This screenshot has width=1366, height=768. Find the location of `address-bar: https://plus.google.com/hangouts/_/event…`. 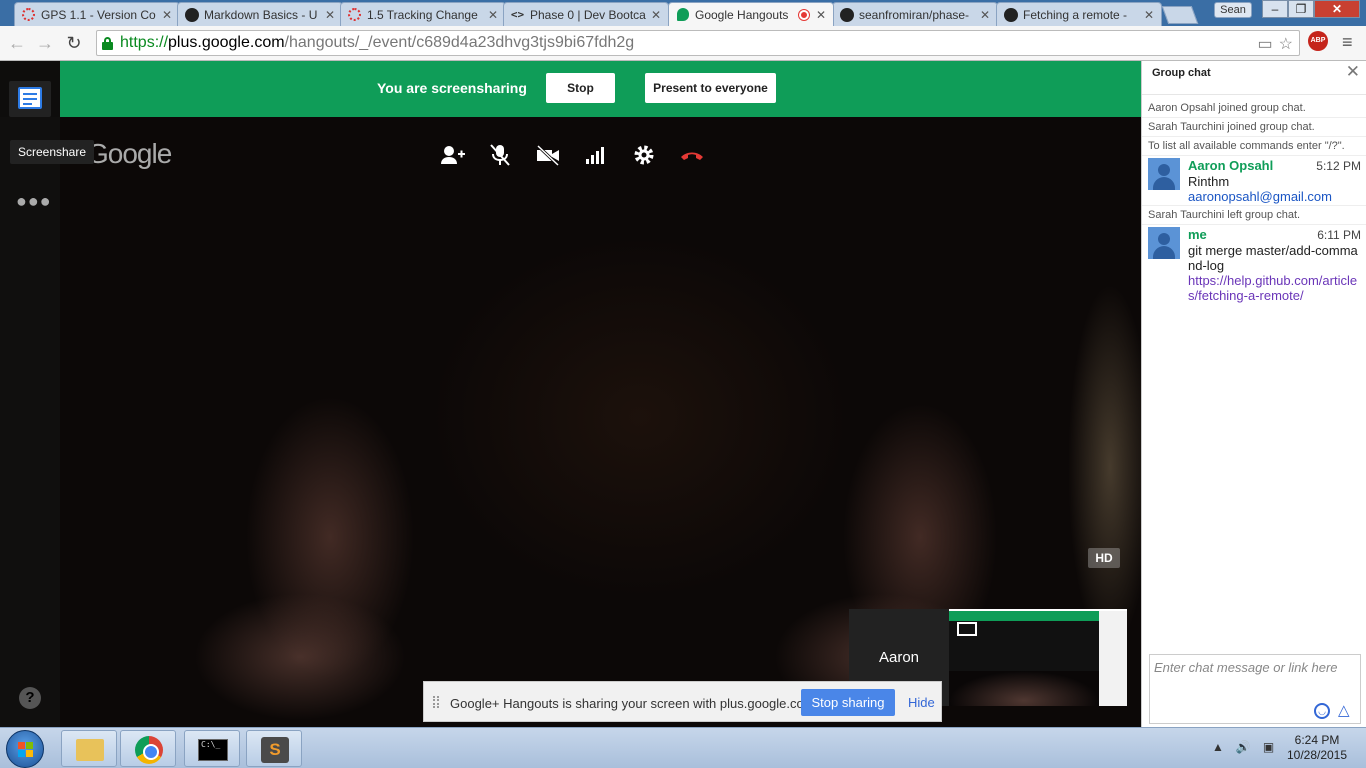

address-bar: https://plus.google.com/hangouts/_/event… is located at coordinates (698, 43).